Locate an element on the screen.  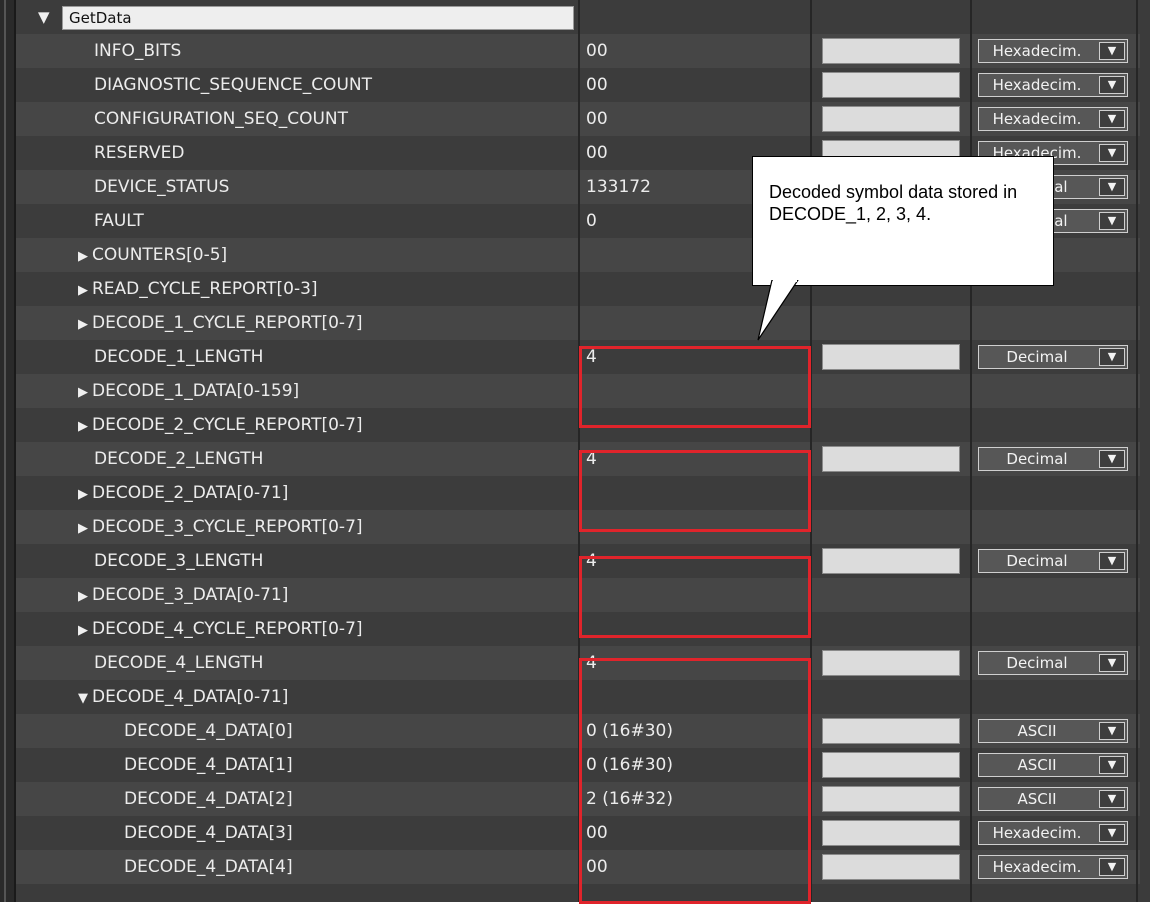
variable-name-wrap: RESERVED is located at coordinates (139, 153).